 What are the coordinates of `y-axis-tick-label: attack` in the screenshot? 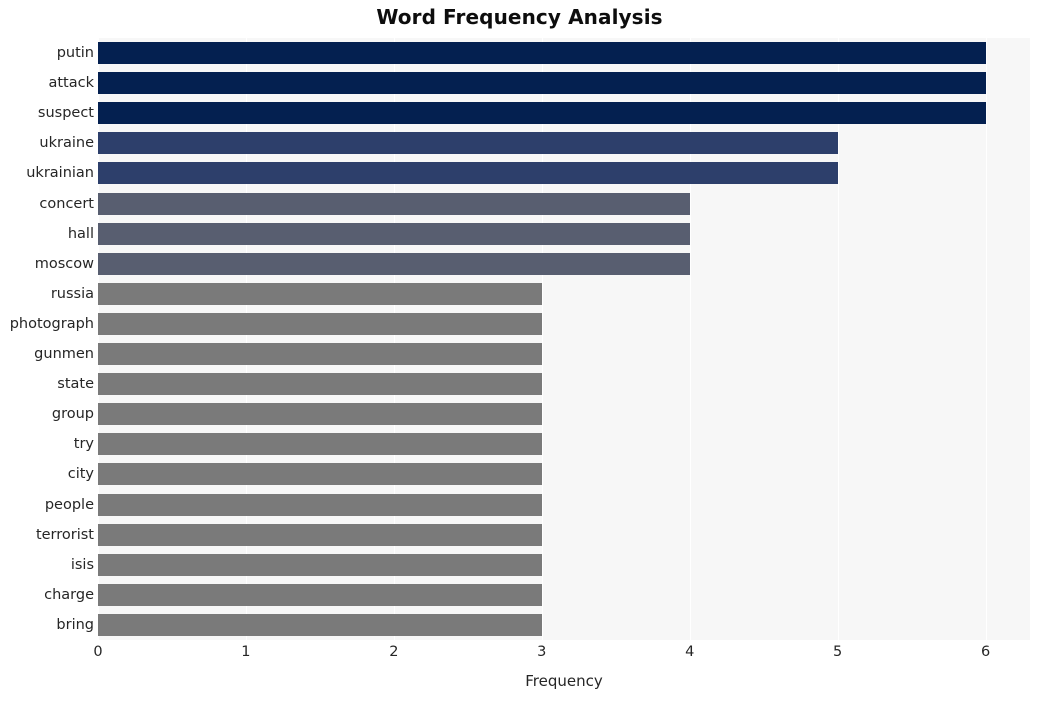 It's located at (71, 83).